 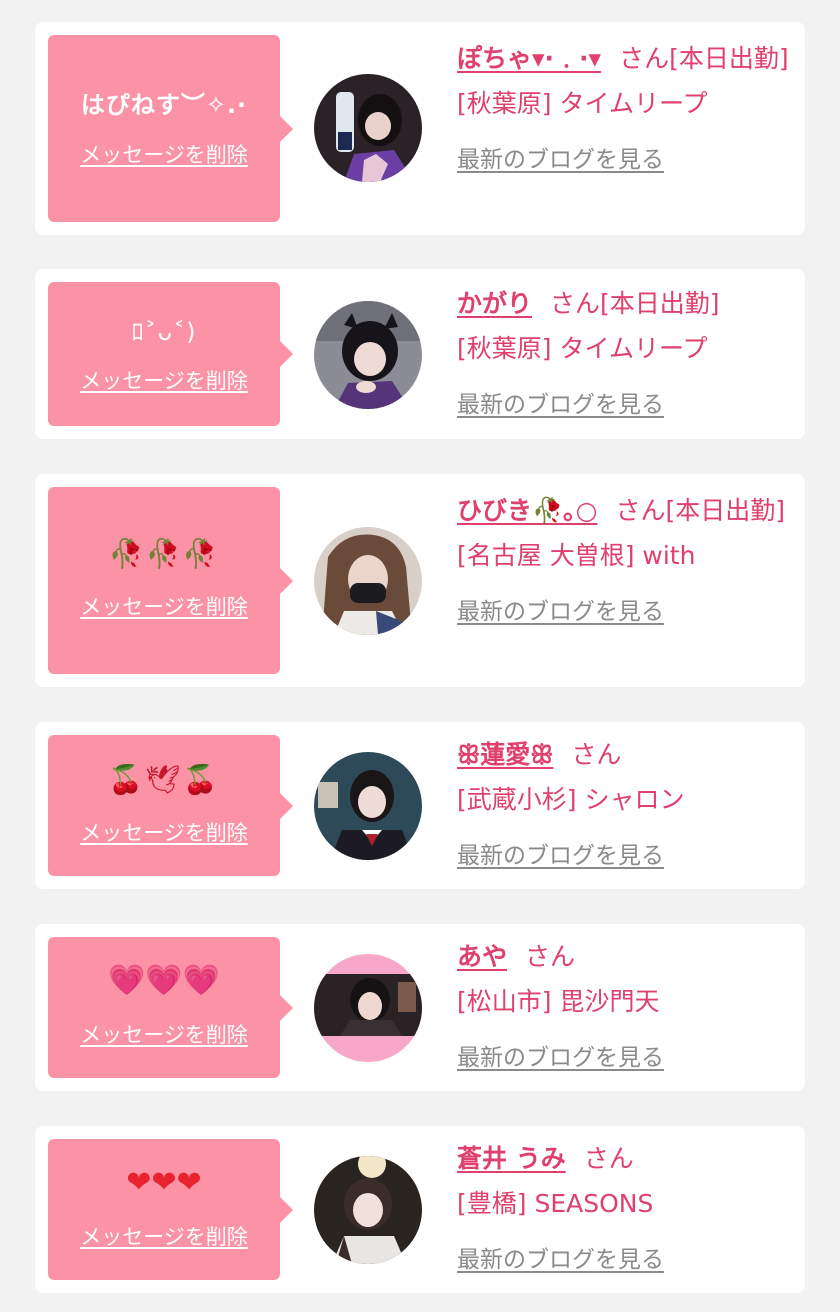 What do you see at coordinates (164, 105) in the screenshot?
I see `message-text: はぴねす︶✧.·` at bounding box center [164, 105].